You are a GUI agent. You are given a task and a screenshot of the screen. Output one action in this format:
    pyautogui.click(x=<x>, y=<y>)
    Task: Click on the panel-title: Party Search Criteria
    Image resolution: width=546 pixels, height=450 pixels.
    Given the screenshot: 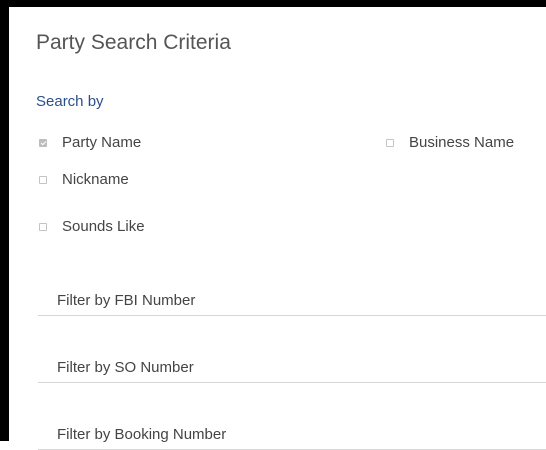 What is the action you would take?
    pyautogui.click(x=133, y=42)
    